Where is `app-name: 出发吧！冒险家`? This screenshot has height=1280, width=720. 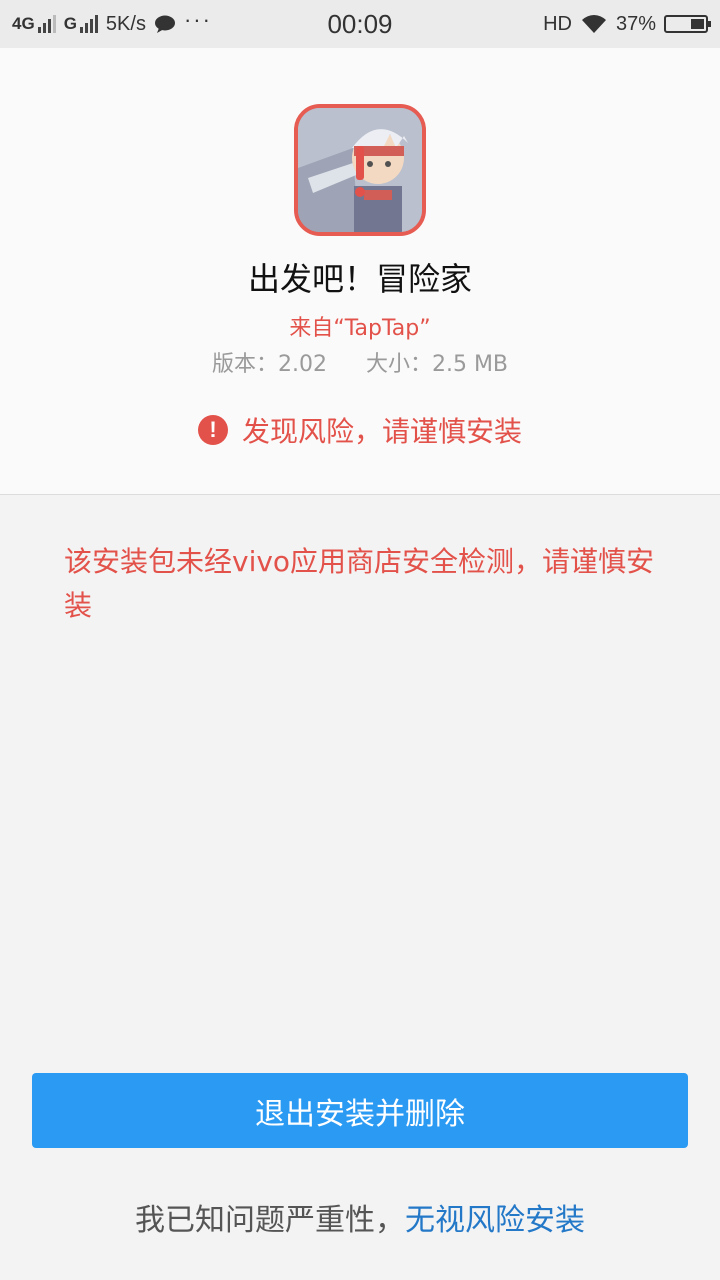
app-name: 出发吧！冒险家 is located at coordinates (359, 279).